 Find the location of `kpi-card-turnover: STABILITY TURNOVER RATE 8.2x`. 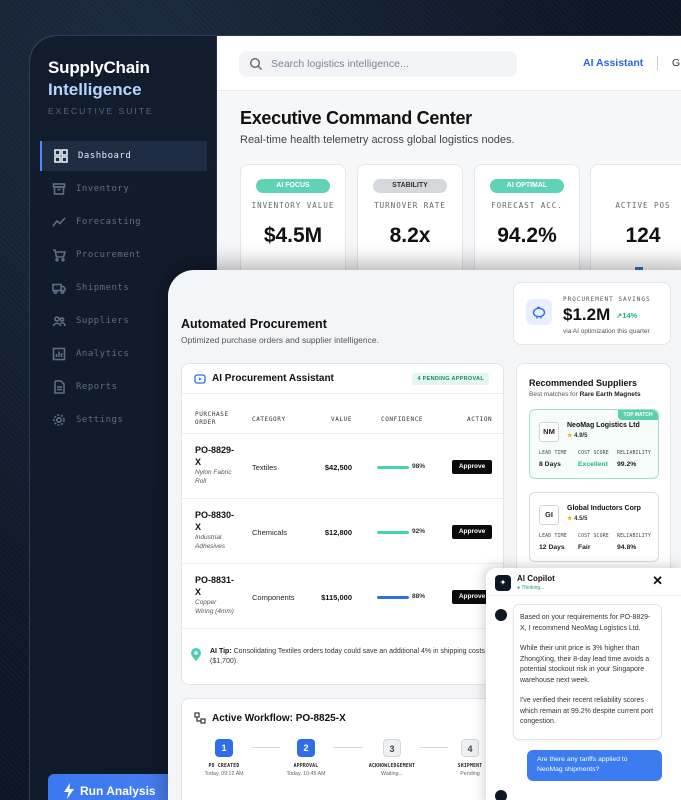

kpi-card-turnover: STABILITY TURNOVER RATE 8.2x is located at coordinates (410, 224).